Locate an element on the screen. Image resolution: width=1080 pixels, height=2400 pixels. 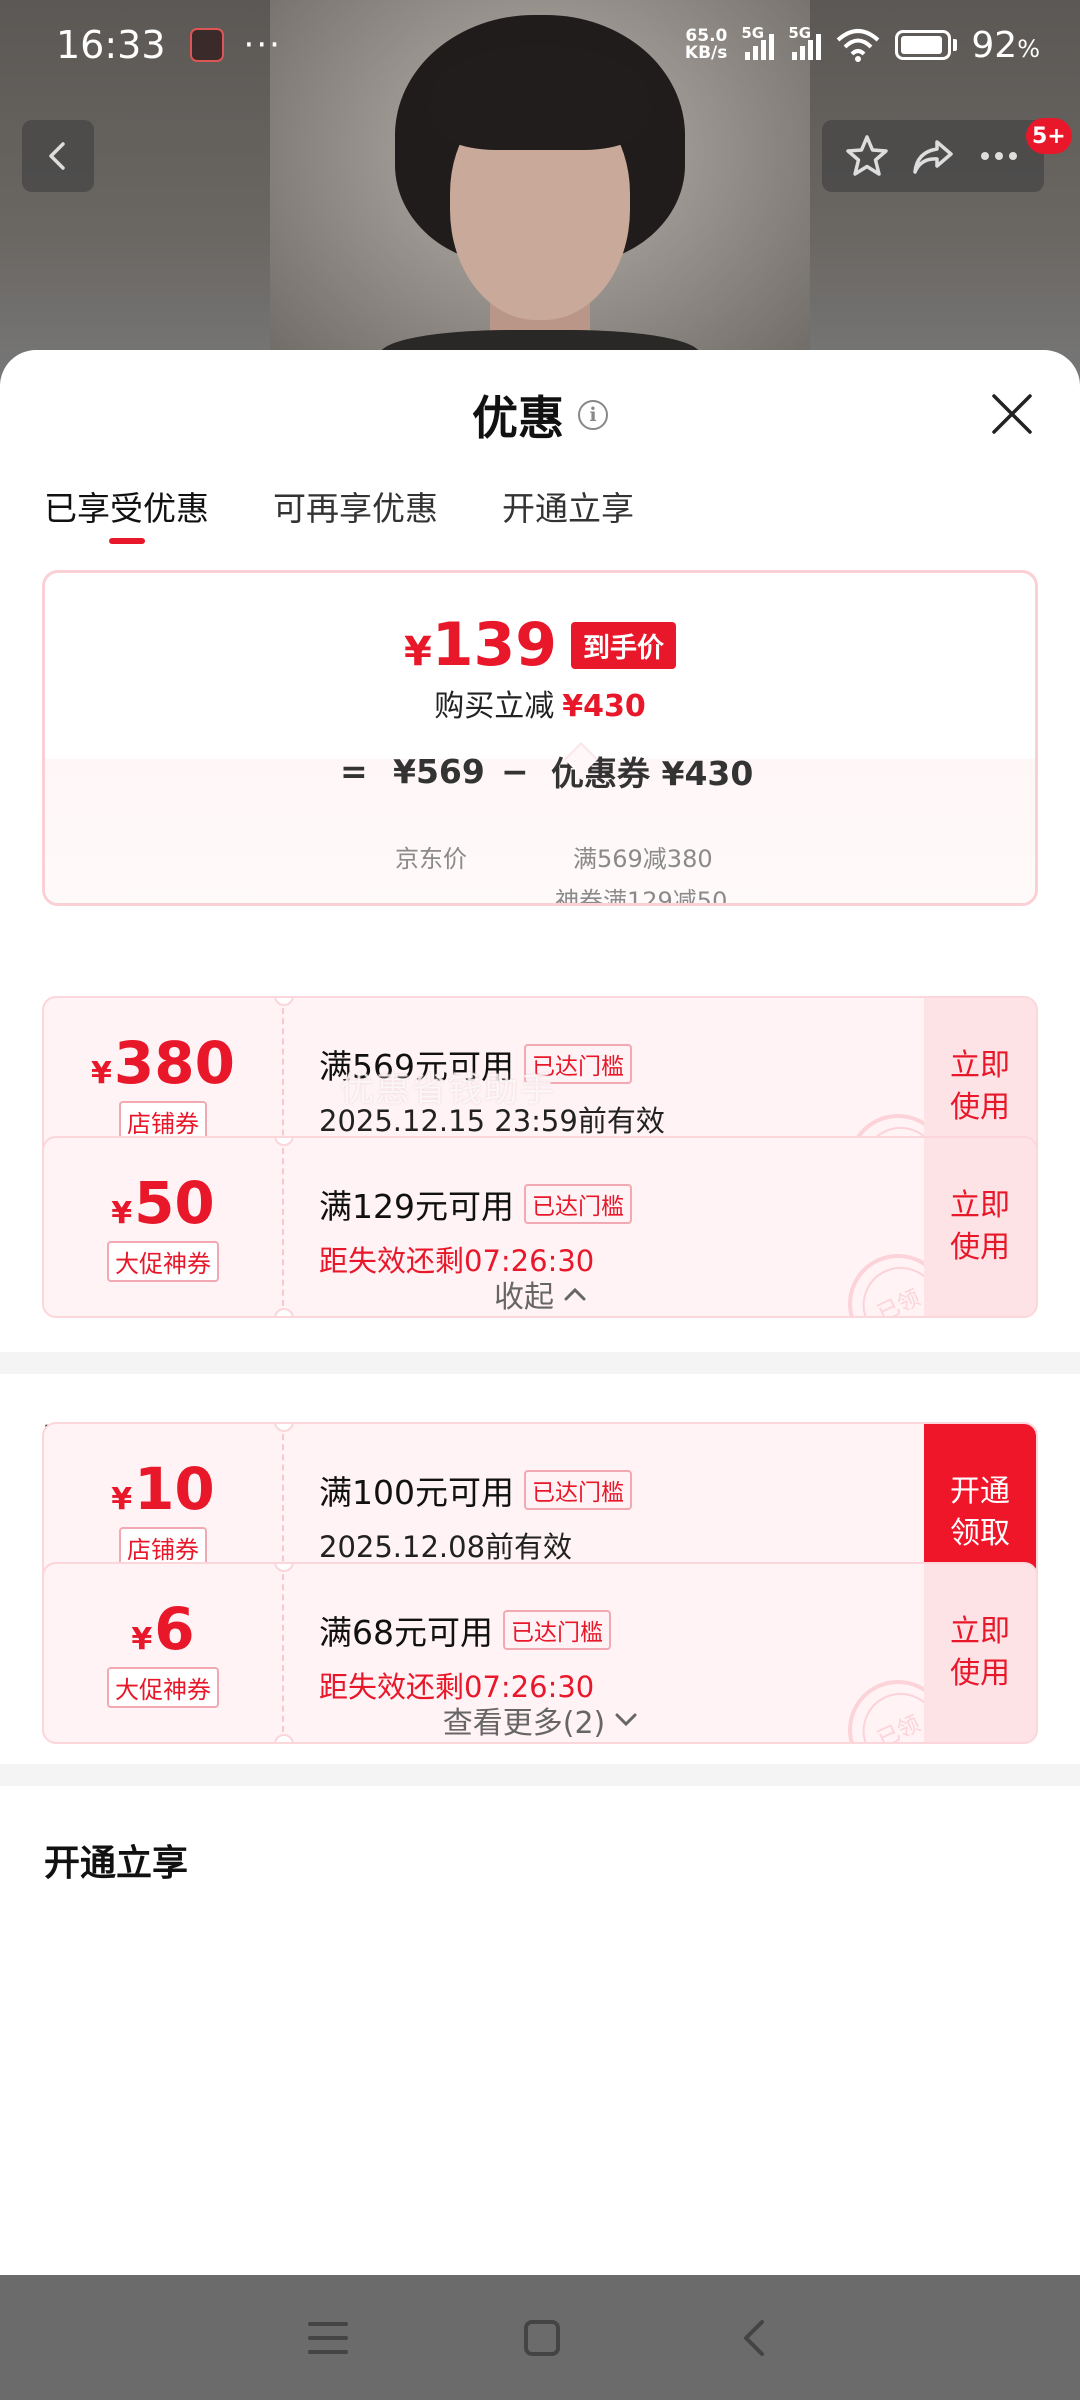
star-icon is located at coordinates (867, 156).